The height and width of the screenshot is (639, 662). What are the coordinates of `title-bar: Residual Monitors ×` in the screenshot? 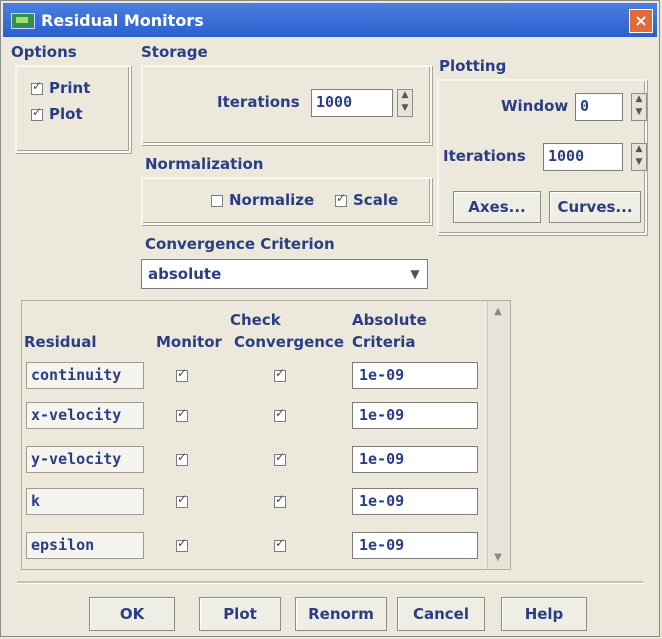 It's located at (330, 20).